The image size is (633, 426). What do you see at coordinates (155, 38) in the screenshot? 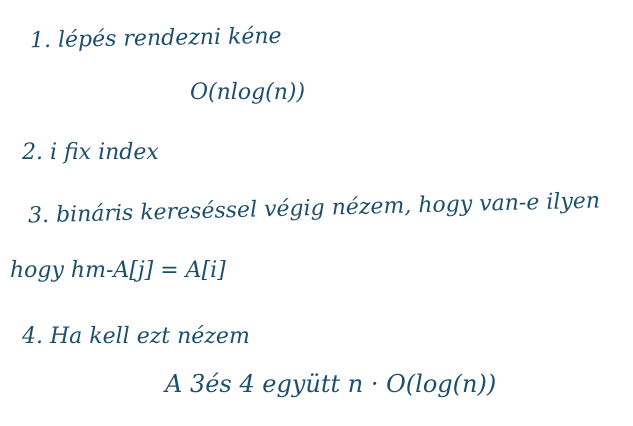
I see `step-1-text: 1. lépés rendezni kéne` at bounding box center [155, 38].